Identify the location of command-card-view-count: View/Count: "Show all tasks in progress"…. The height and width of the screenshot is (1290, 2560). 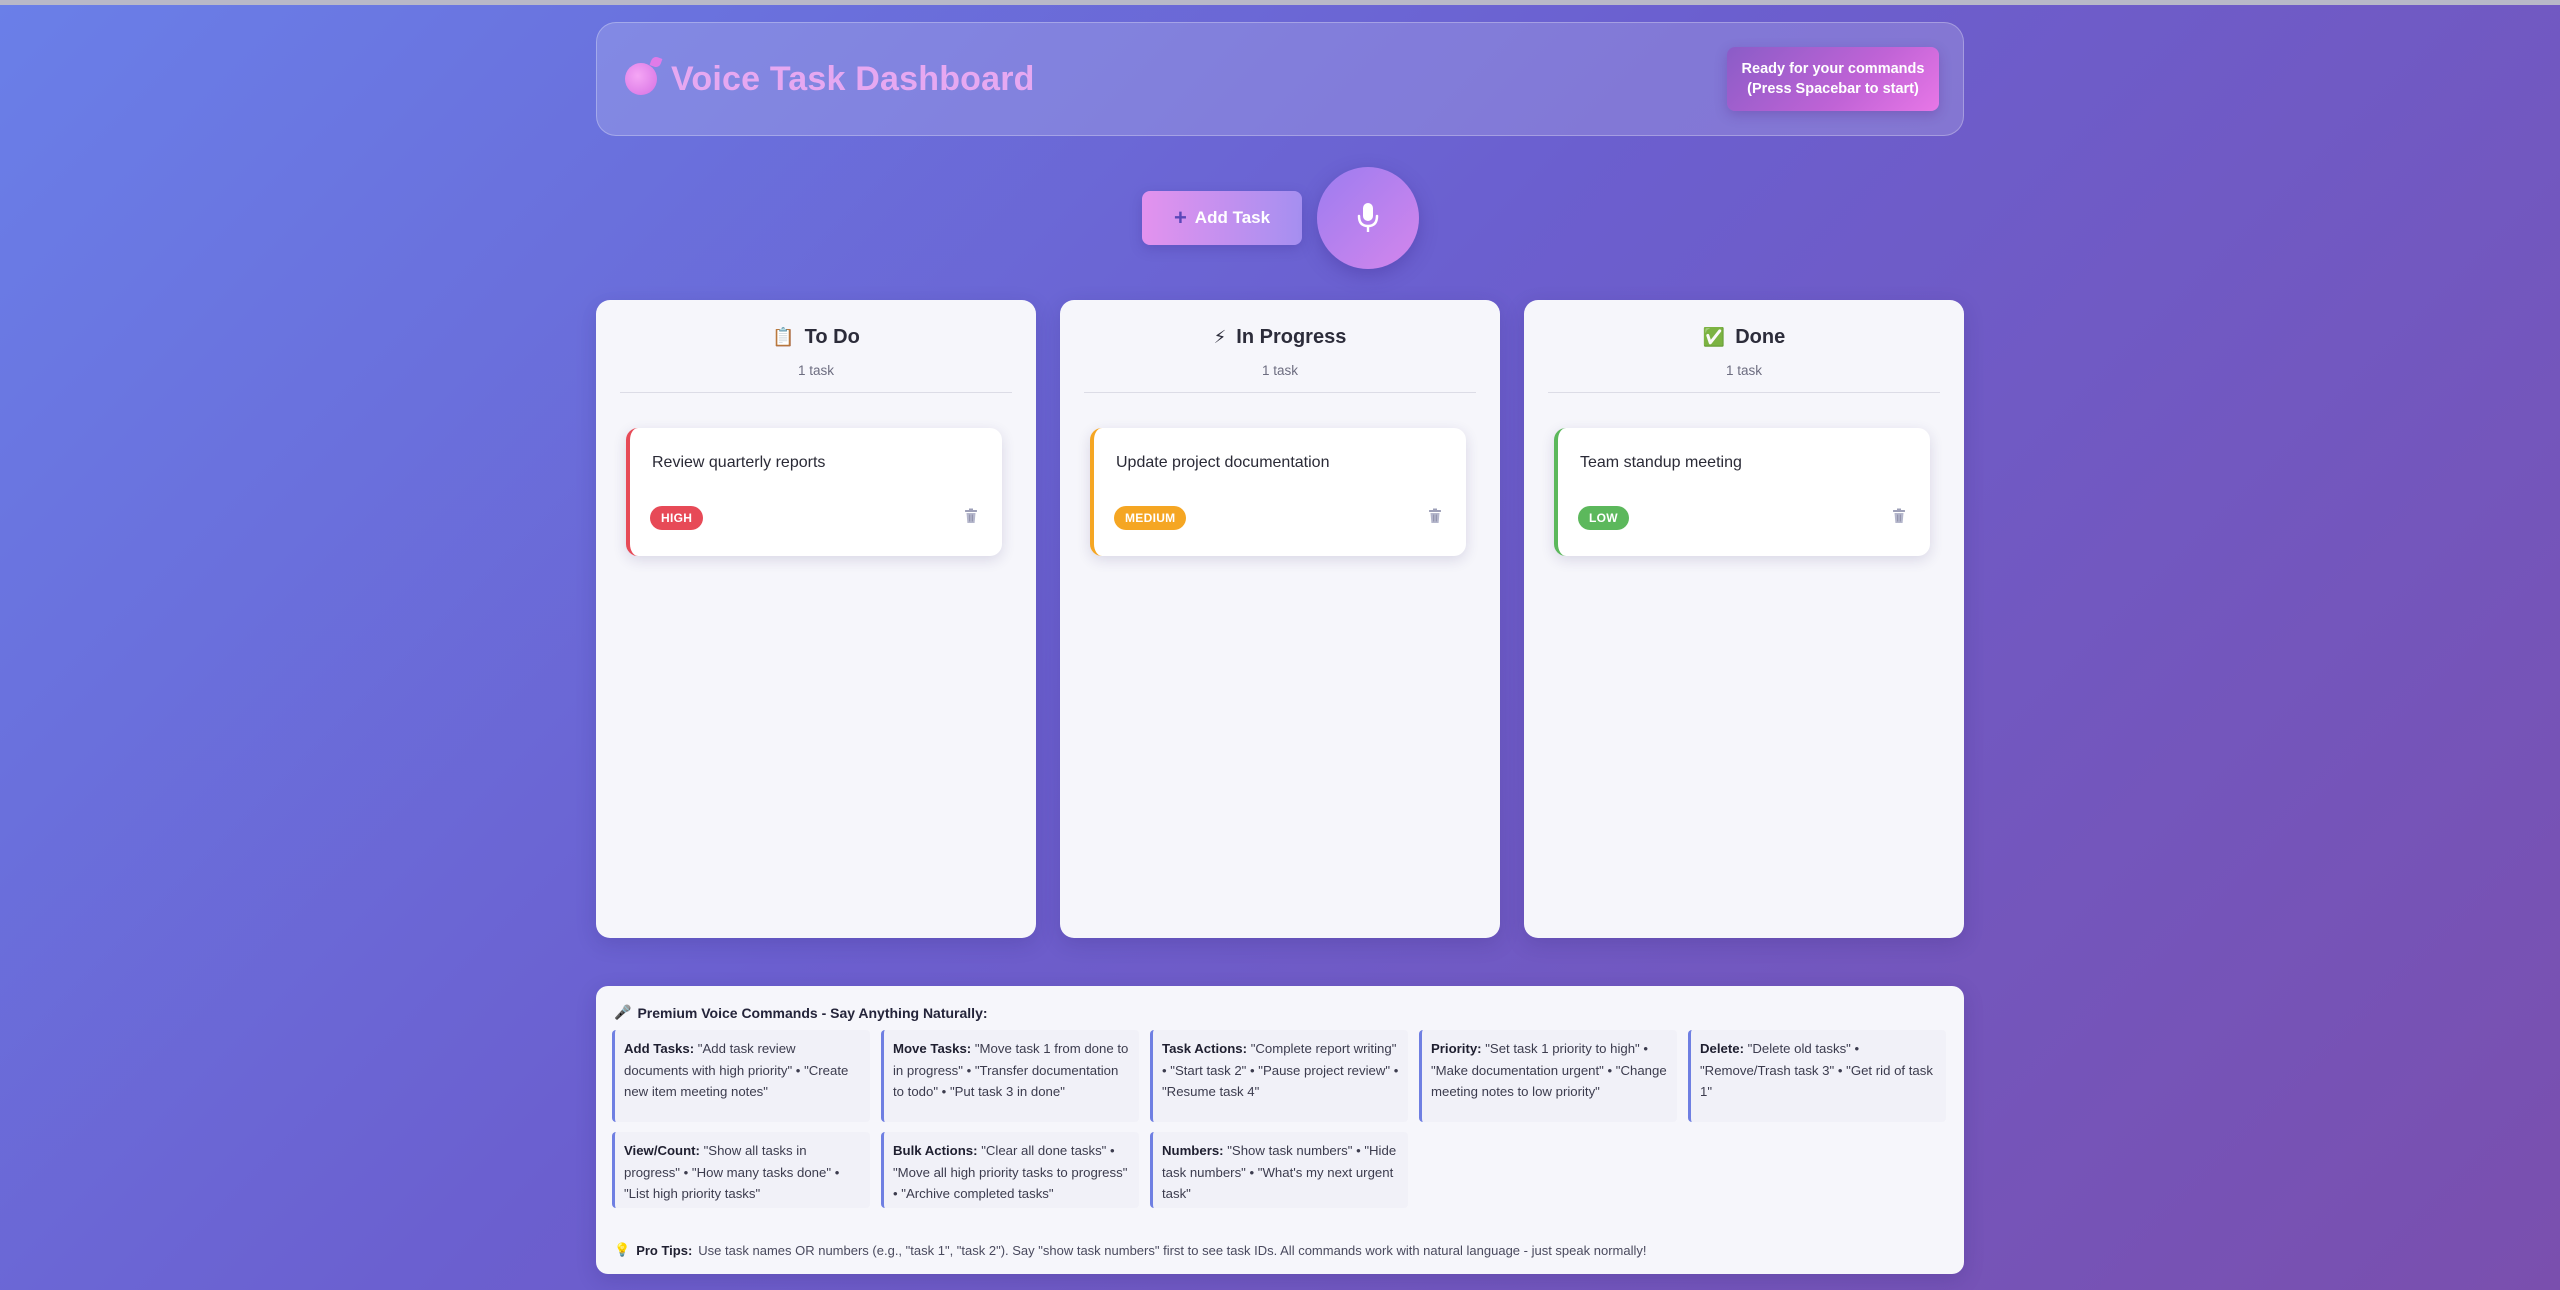
(741, 1170).